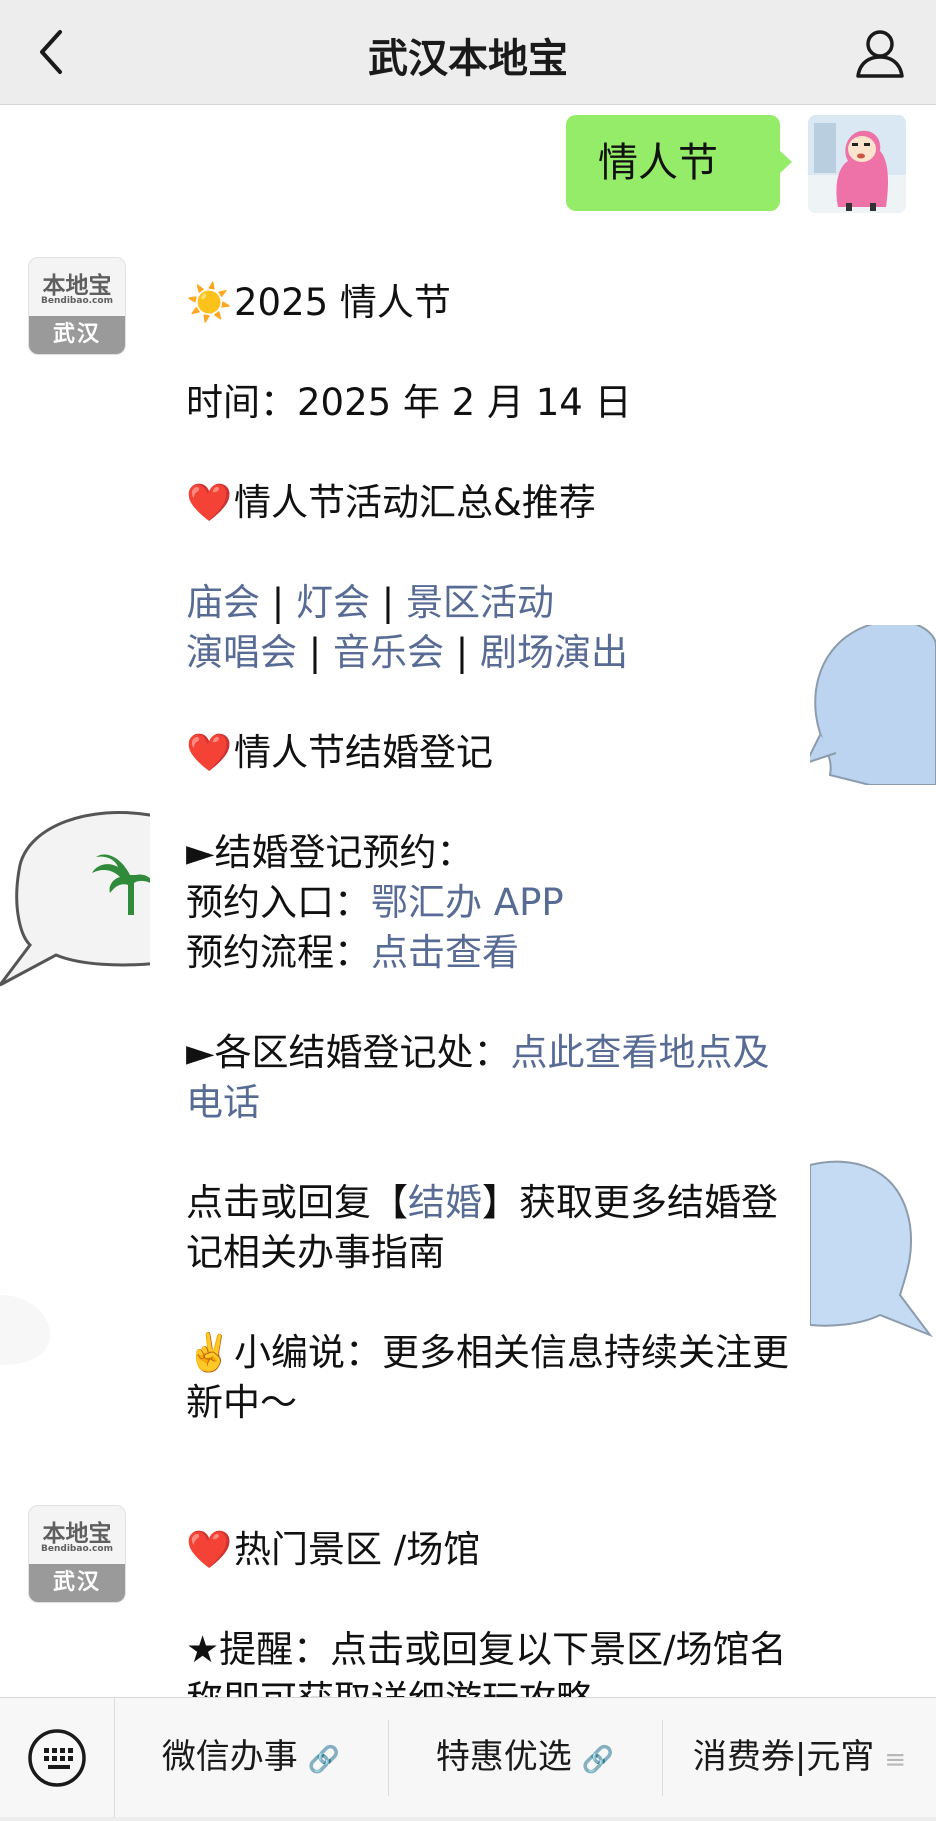  I want to click on booking-process-line: 预约流程：点击查看, so click(491, 953).